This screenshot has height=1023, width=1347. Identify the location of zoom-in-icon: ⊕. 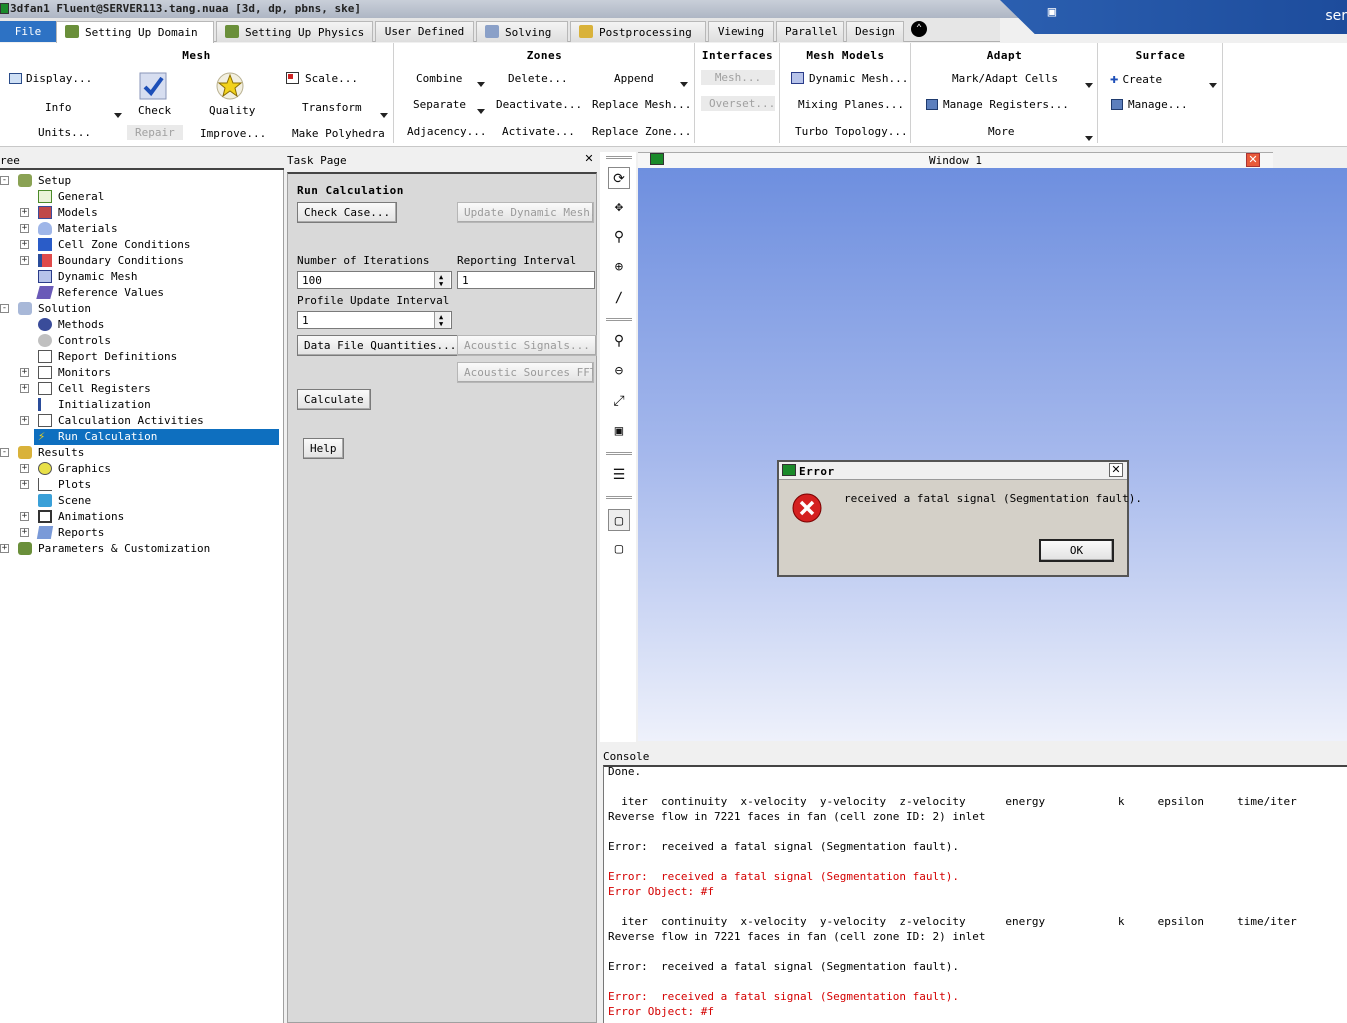
(619, 267).